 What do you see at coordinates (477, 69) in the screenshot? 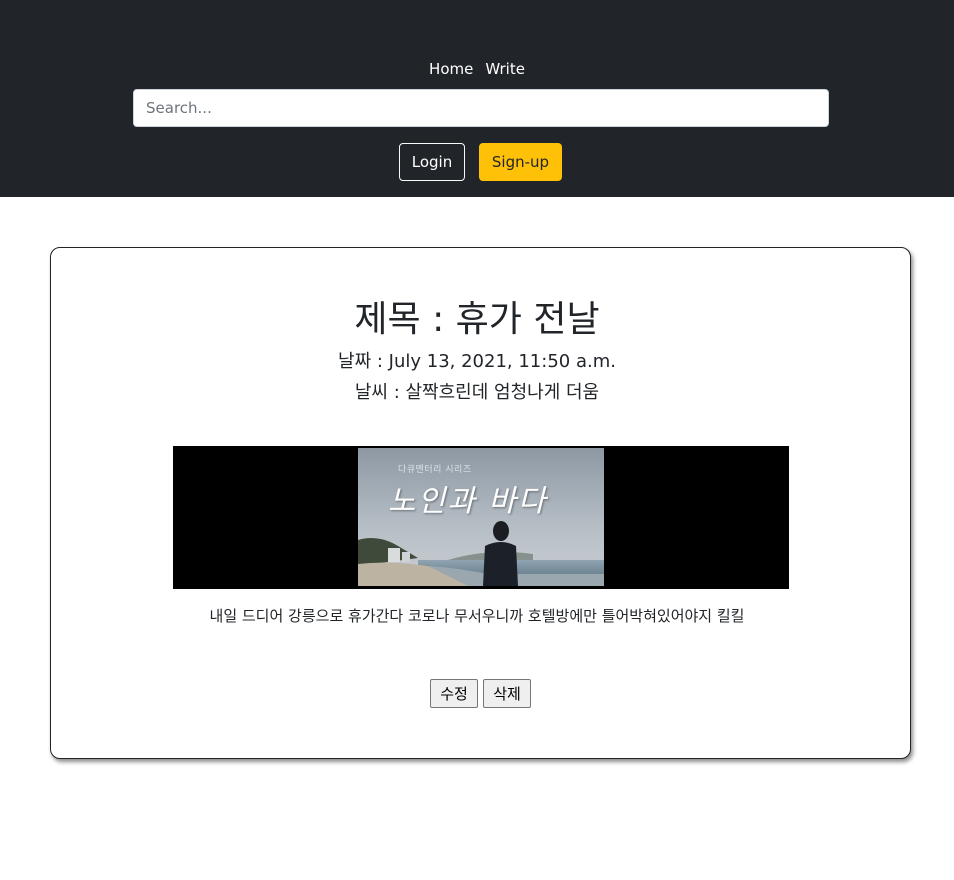
I see `nav-links: Home Write` at bounding box center [477, 69].